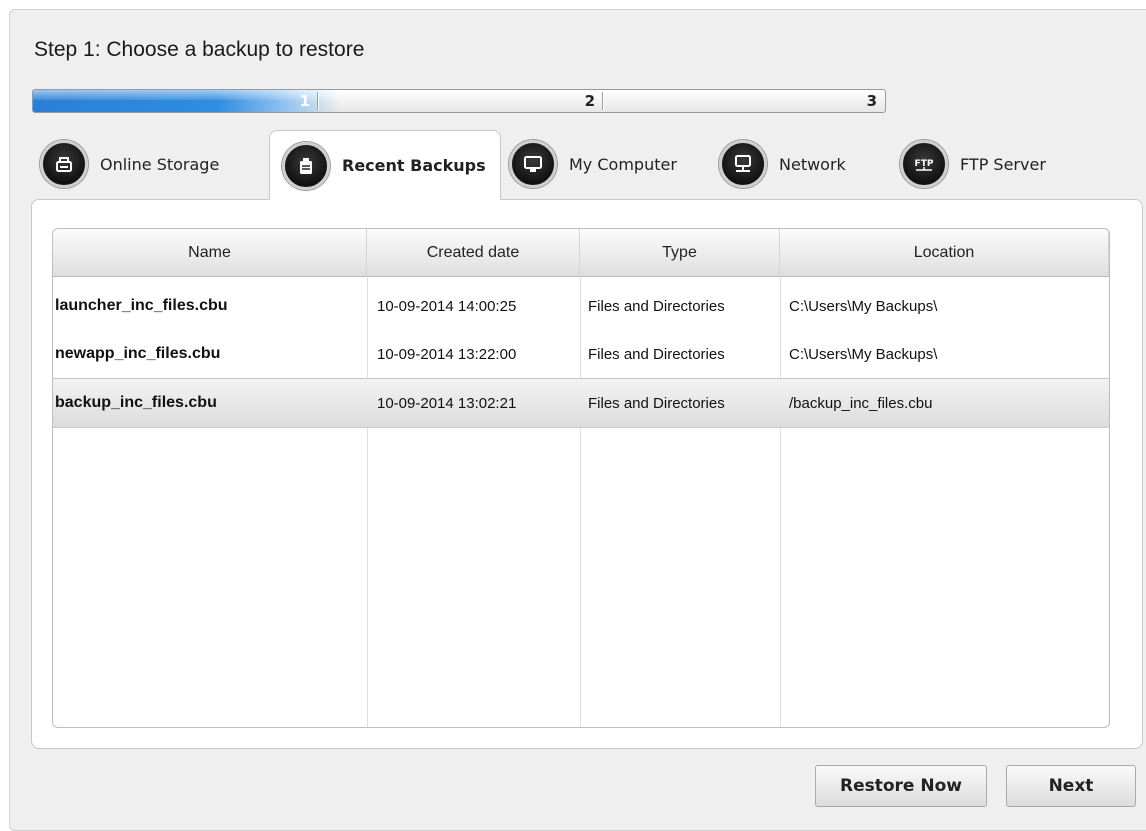 This screenshot has width=1146, height=831. I want to click on tab-label: Network, so click(812, 164).